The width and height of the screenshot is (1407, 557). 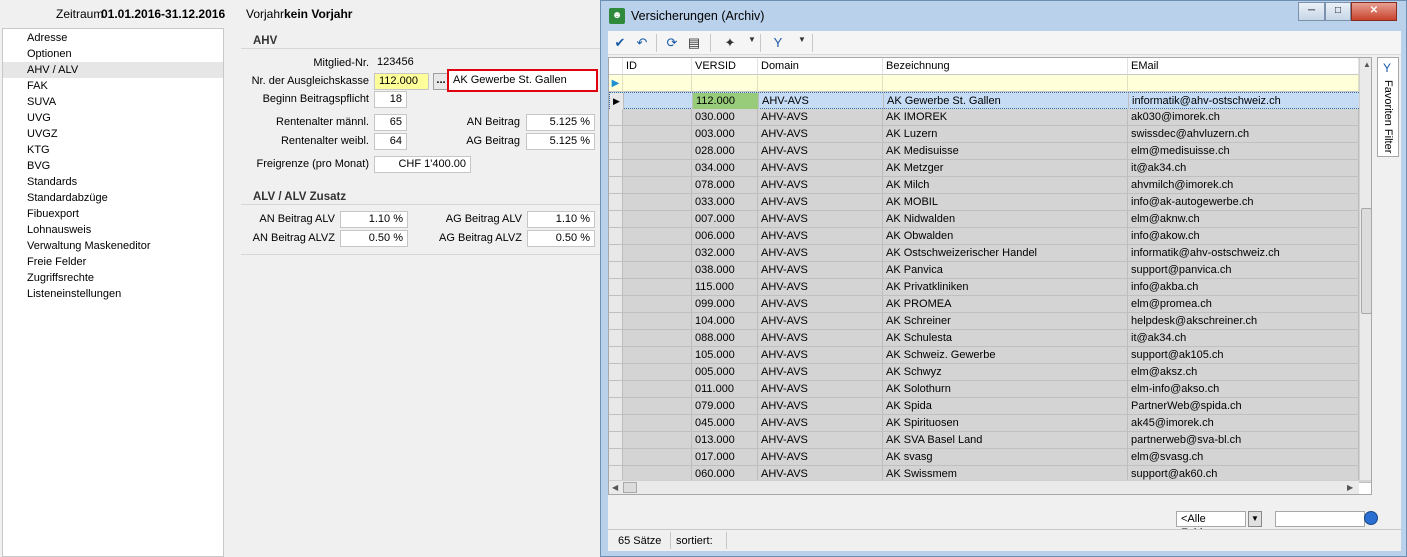 What do you see at coordinates (413, 63) in the screenshot?
I see `mitglied-field: 123456` at bounding box center [413, 63].